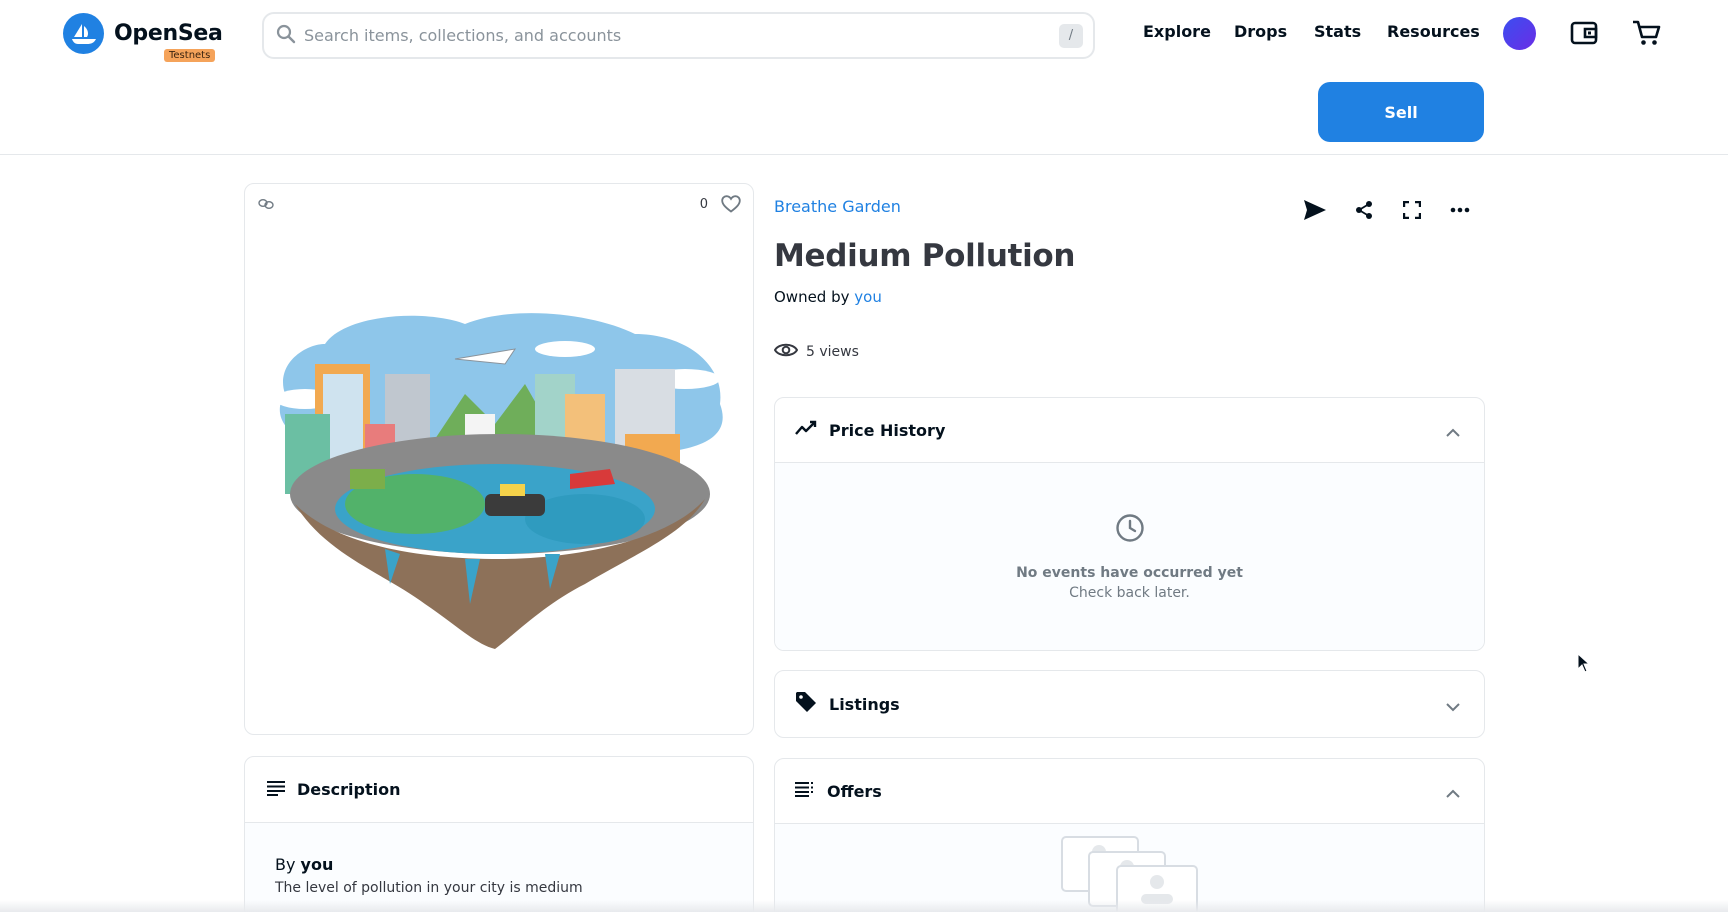 Image resolution: width=1728 pixels, height=912 pixels. Describe the element at coordinates (864, 704) in the screenshot. I see `listings-title: Listings` at that location.